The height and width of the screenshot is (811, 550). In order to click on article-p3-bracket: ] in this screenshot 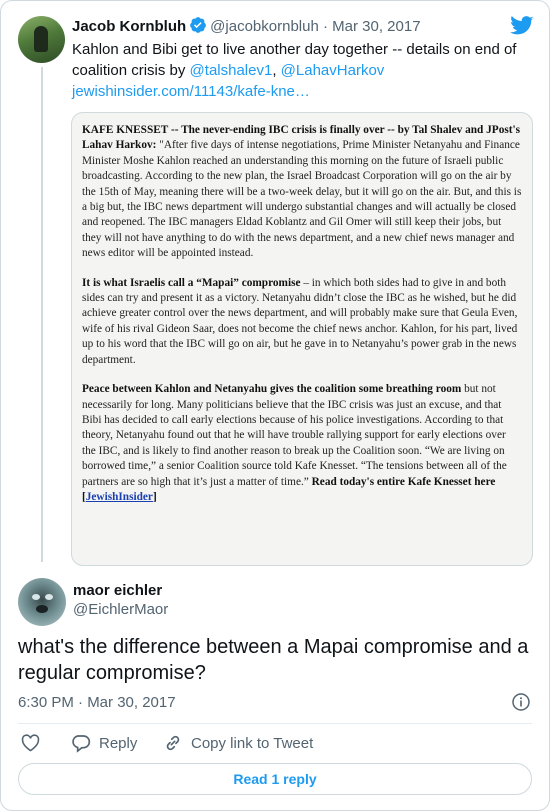, I will do `click(154, 496)`.